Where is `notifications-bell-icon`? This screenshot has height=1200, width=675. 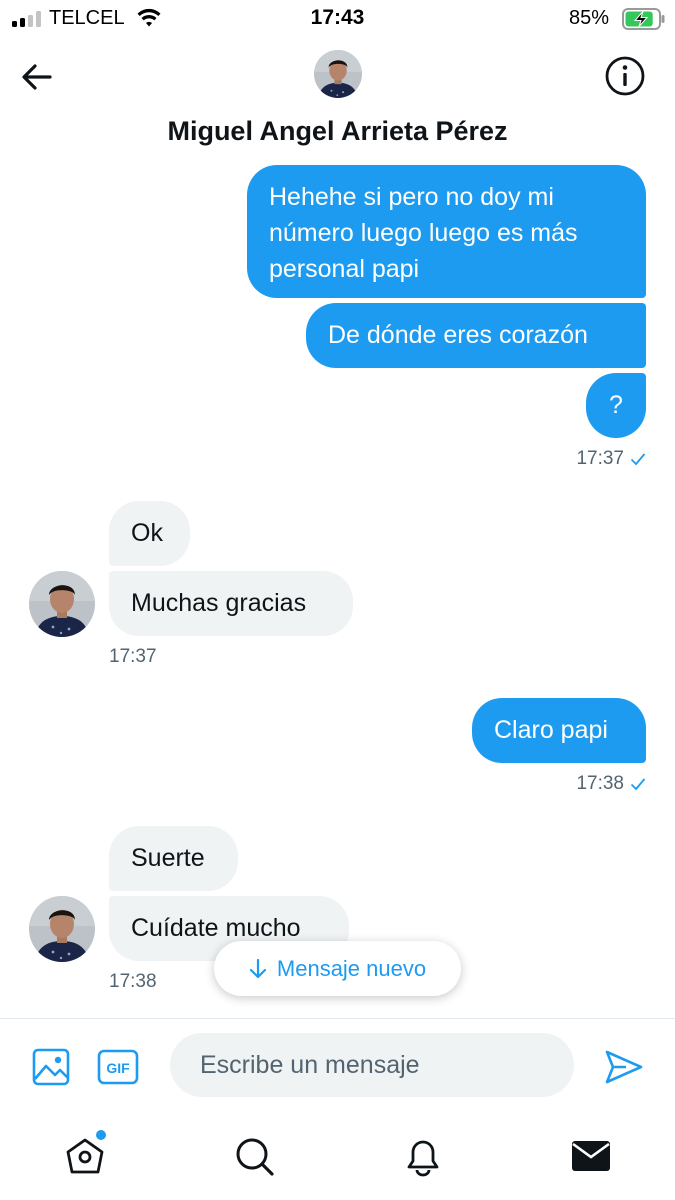
notifications-bell-icon is located at coordinates (423, 1156).